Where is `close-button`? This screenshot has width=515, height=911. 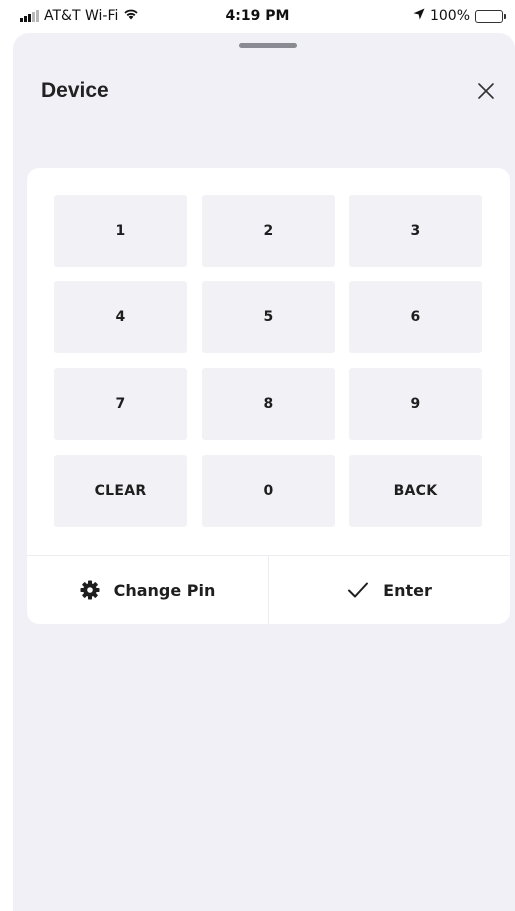 close-button is located at coordinates (486, 91).